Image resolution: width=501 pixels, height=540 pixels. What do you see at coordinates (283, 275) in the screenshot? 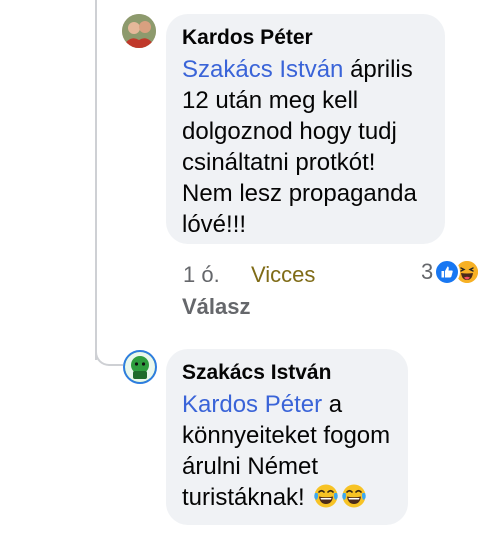
I see `reaction-button: Vicces` at bounding box center [283, 275].